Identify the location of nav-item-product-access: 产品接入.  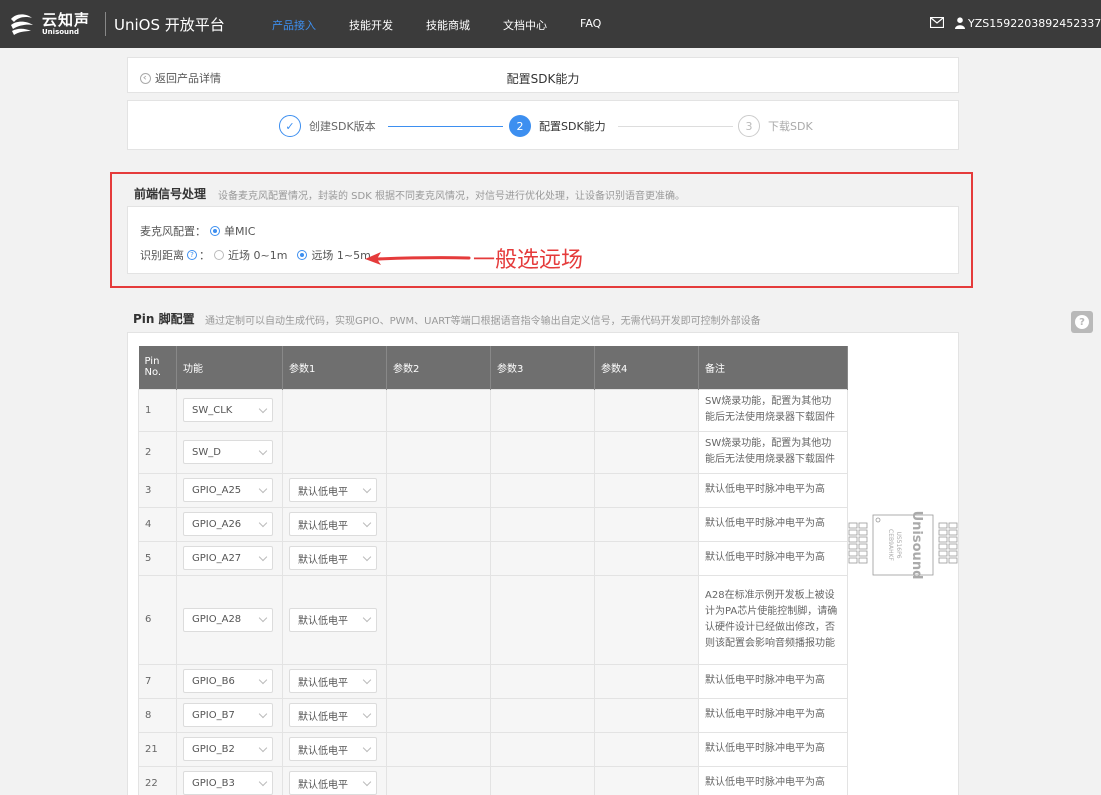
(294, 25).